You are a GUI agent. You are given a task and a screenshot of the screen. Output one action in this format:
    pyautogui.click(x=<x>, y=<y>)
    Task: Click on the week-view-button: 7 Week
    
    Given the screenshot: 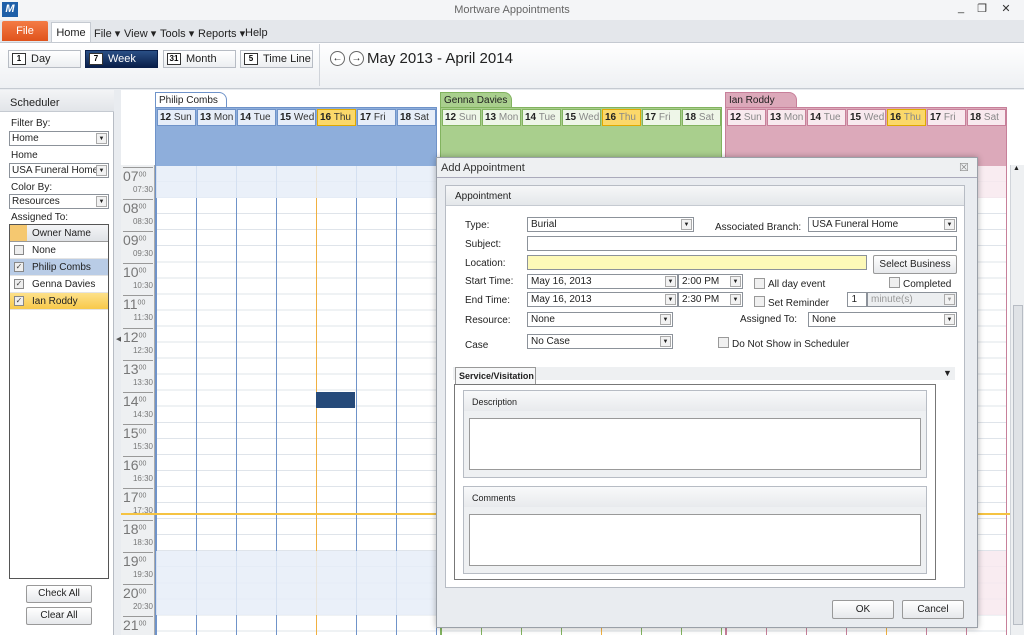 What is the action you would take?
    pyautogui.click(x=121, y=59)
    